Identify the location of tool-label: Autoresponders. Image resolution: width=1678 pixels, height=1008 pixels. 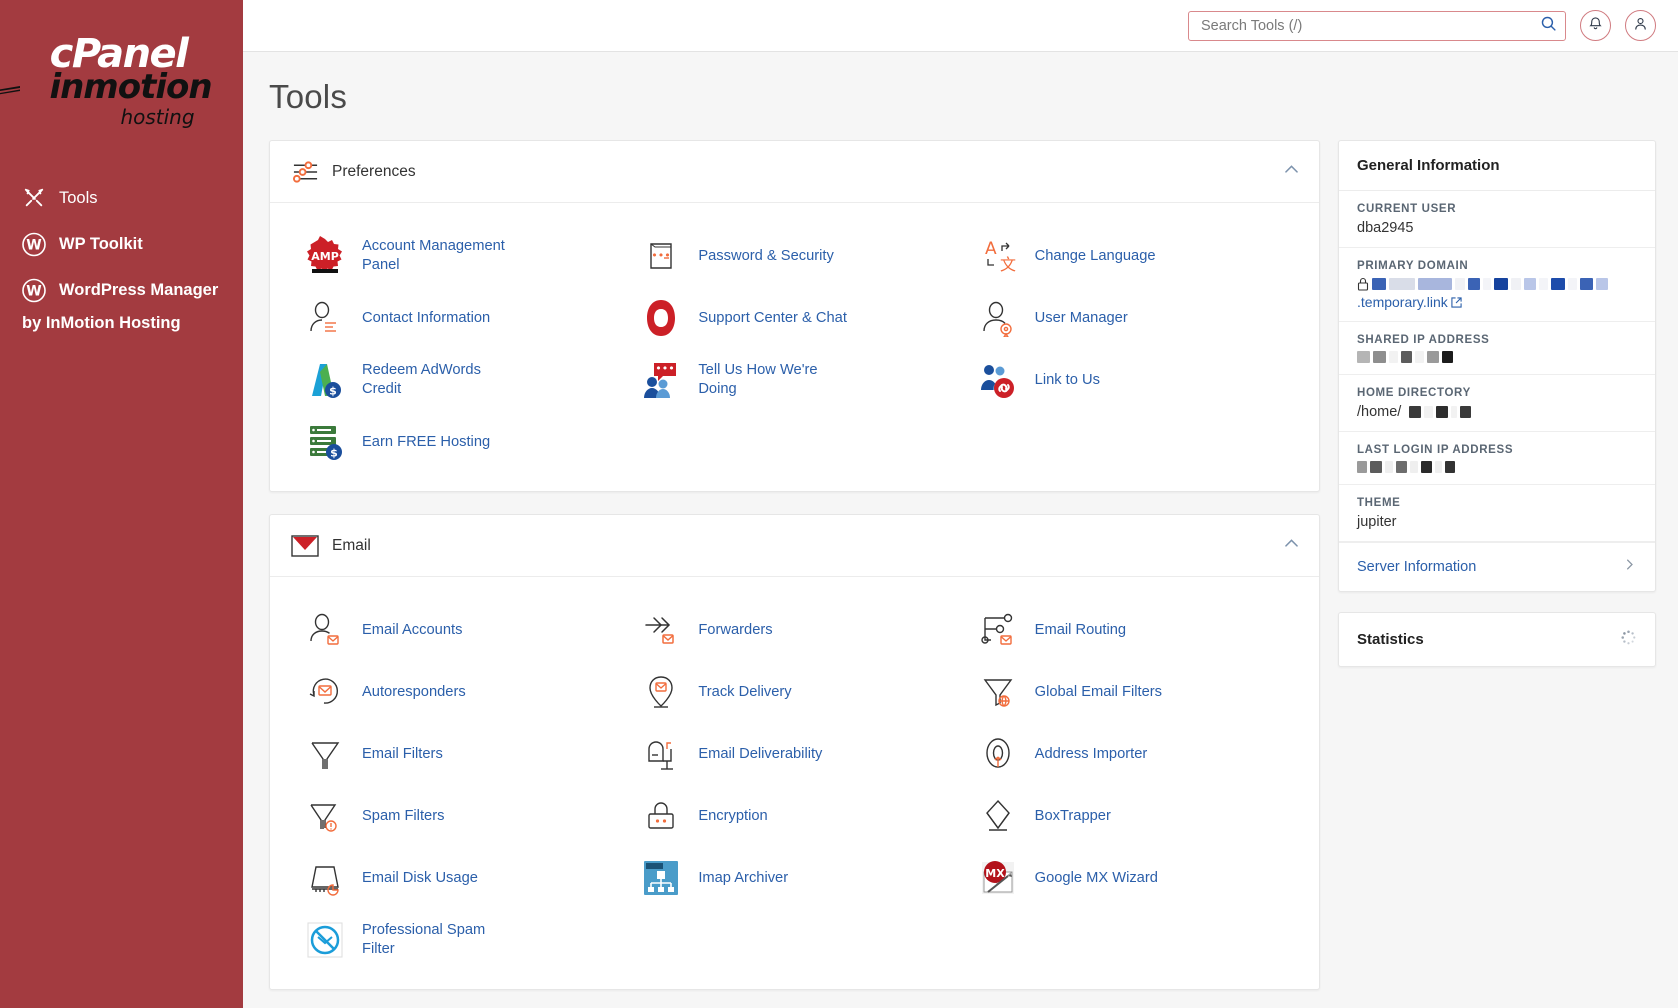
(414, 691).